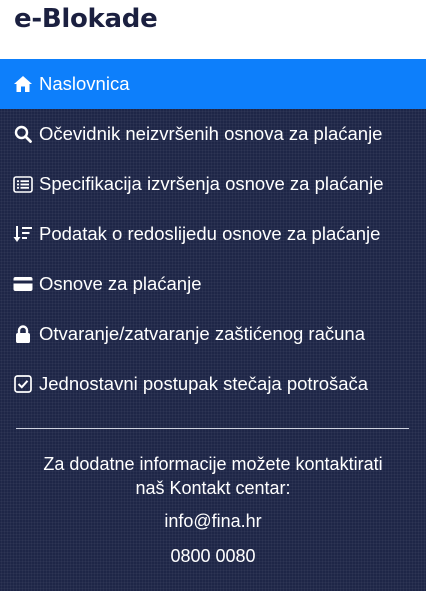 This screenshot has height=591, width=426. Describe the element at coordinates (84, 83) in the screenshot. I see `nav-item-label: Naslovnica` at that location.